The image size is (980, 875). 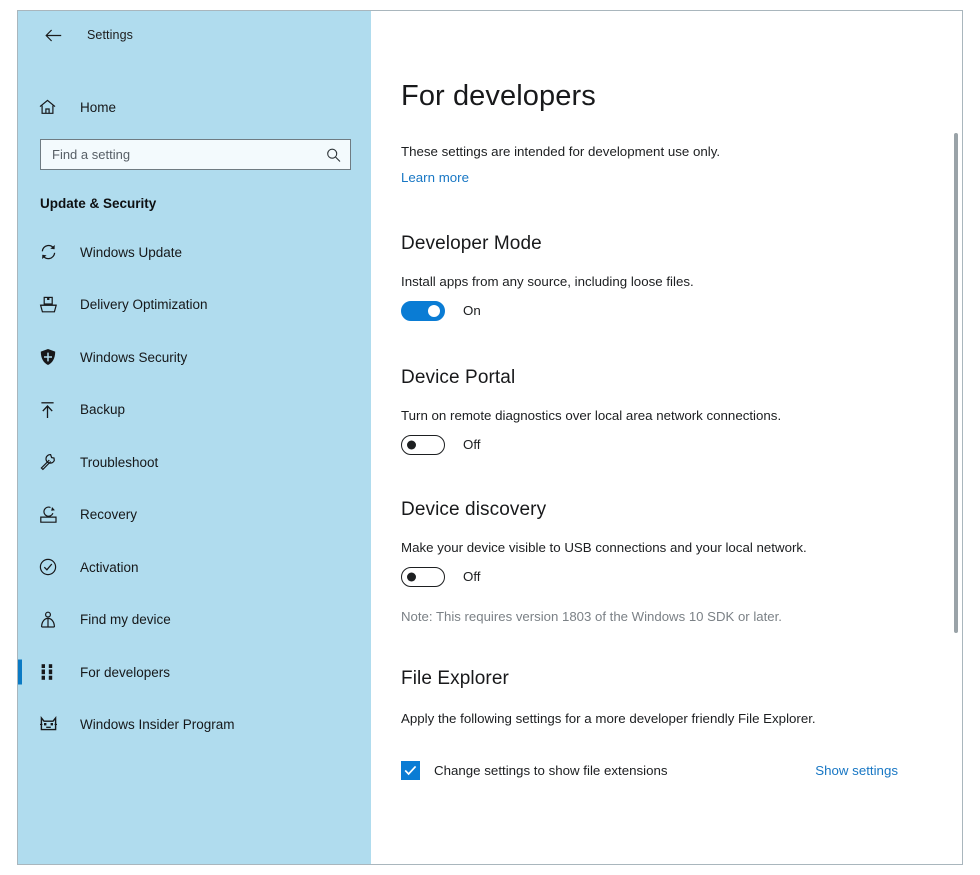 What do you see at coordinates (53, 410) in the screenshot?
I see `upload-arrow-icon` at bounding box center [53, 410].